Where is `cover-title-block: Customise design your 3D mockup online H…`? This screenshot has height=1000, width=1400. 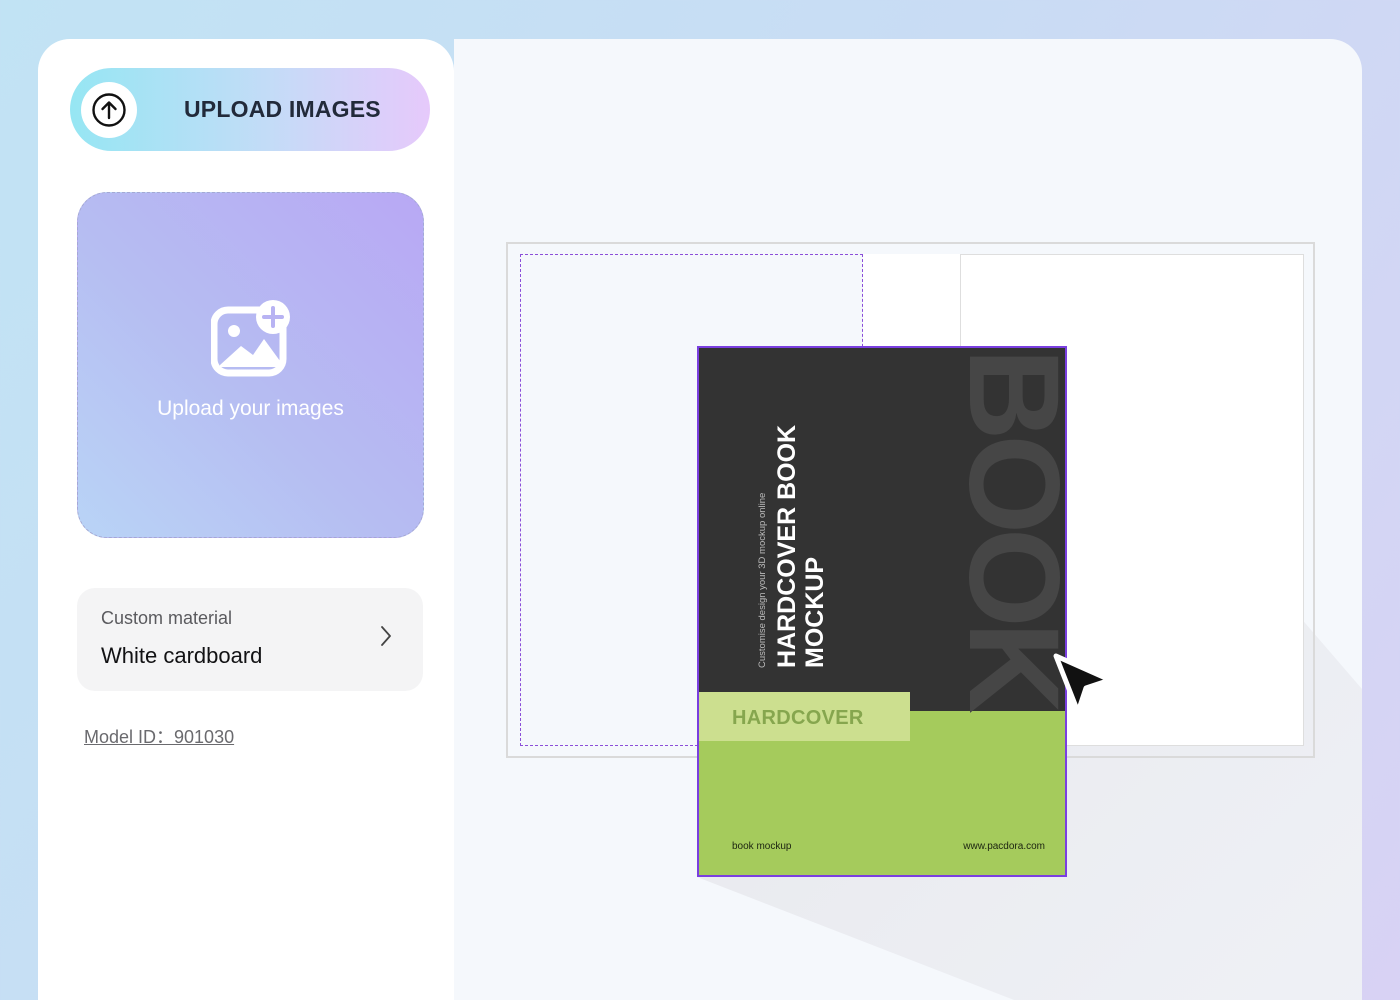 cover-title-block: Customise design your 3D mockup online H… is located at coordinates (791, 546).